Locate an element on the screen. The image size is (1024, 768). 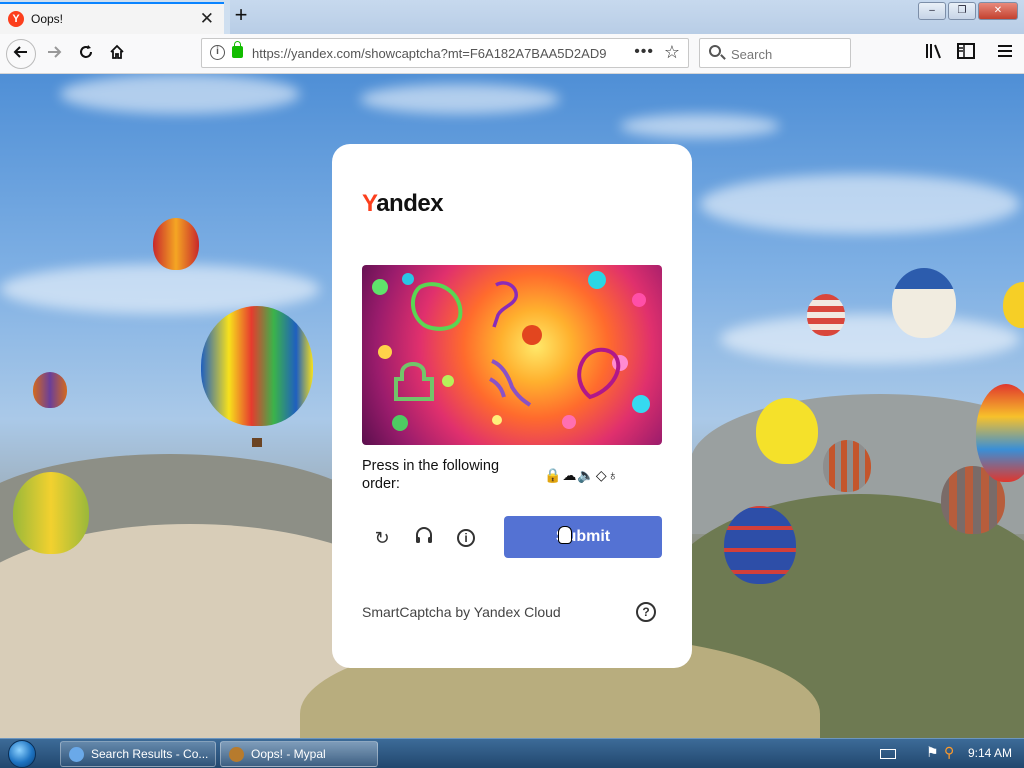
menu-icon is located at coordinates (1005, 53).